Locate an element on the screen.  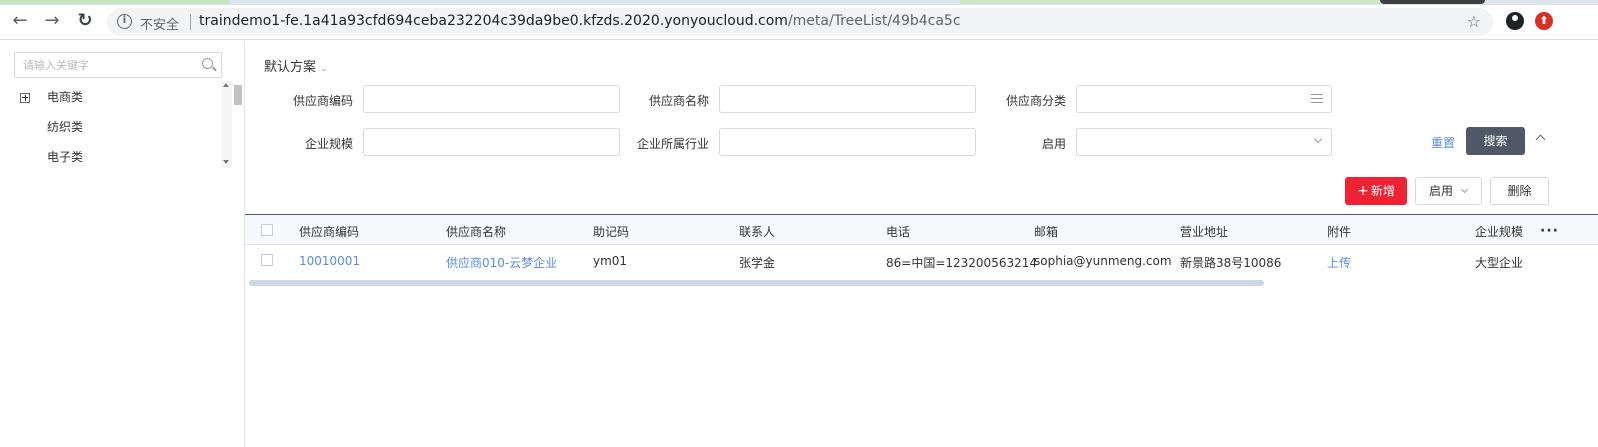
tree-scroll-thumb is located at coordinates (238, 95).